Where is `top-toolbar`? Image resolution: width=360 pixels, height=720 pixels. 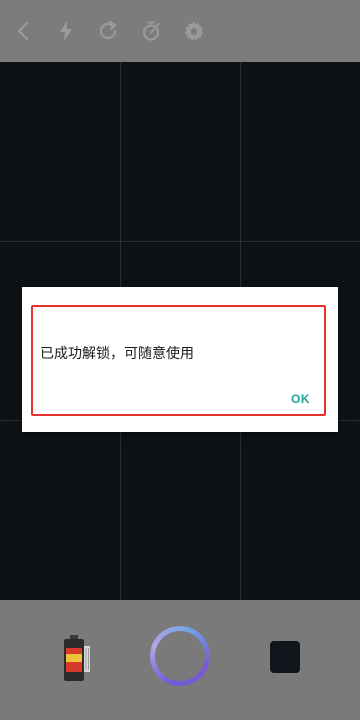
top-toolbar is located at coordinates (180, 31).